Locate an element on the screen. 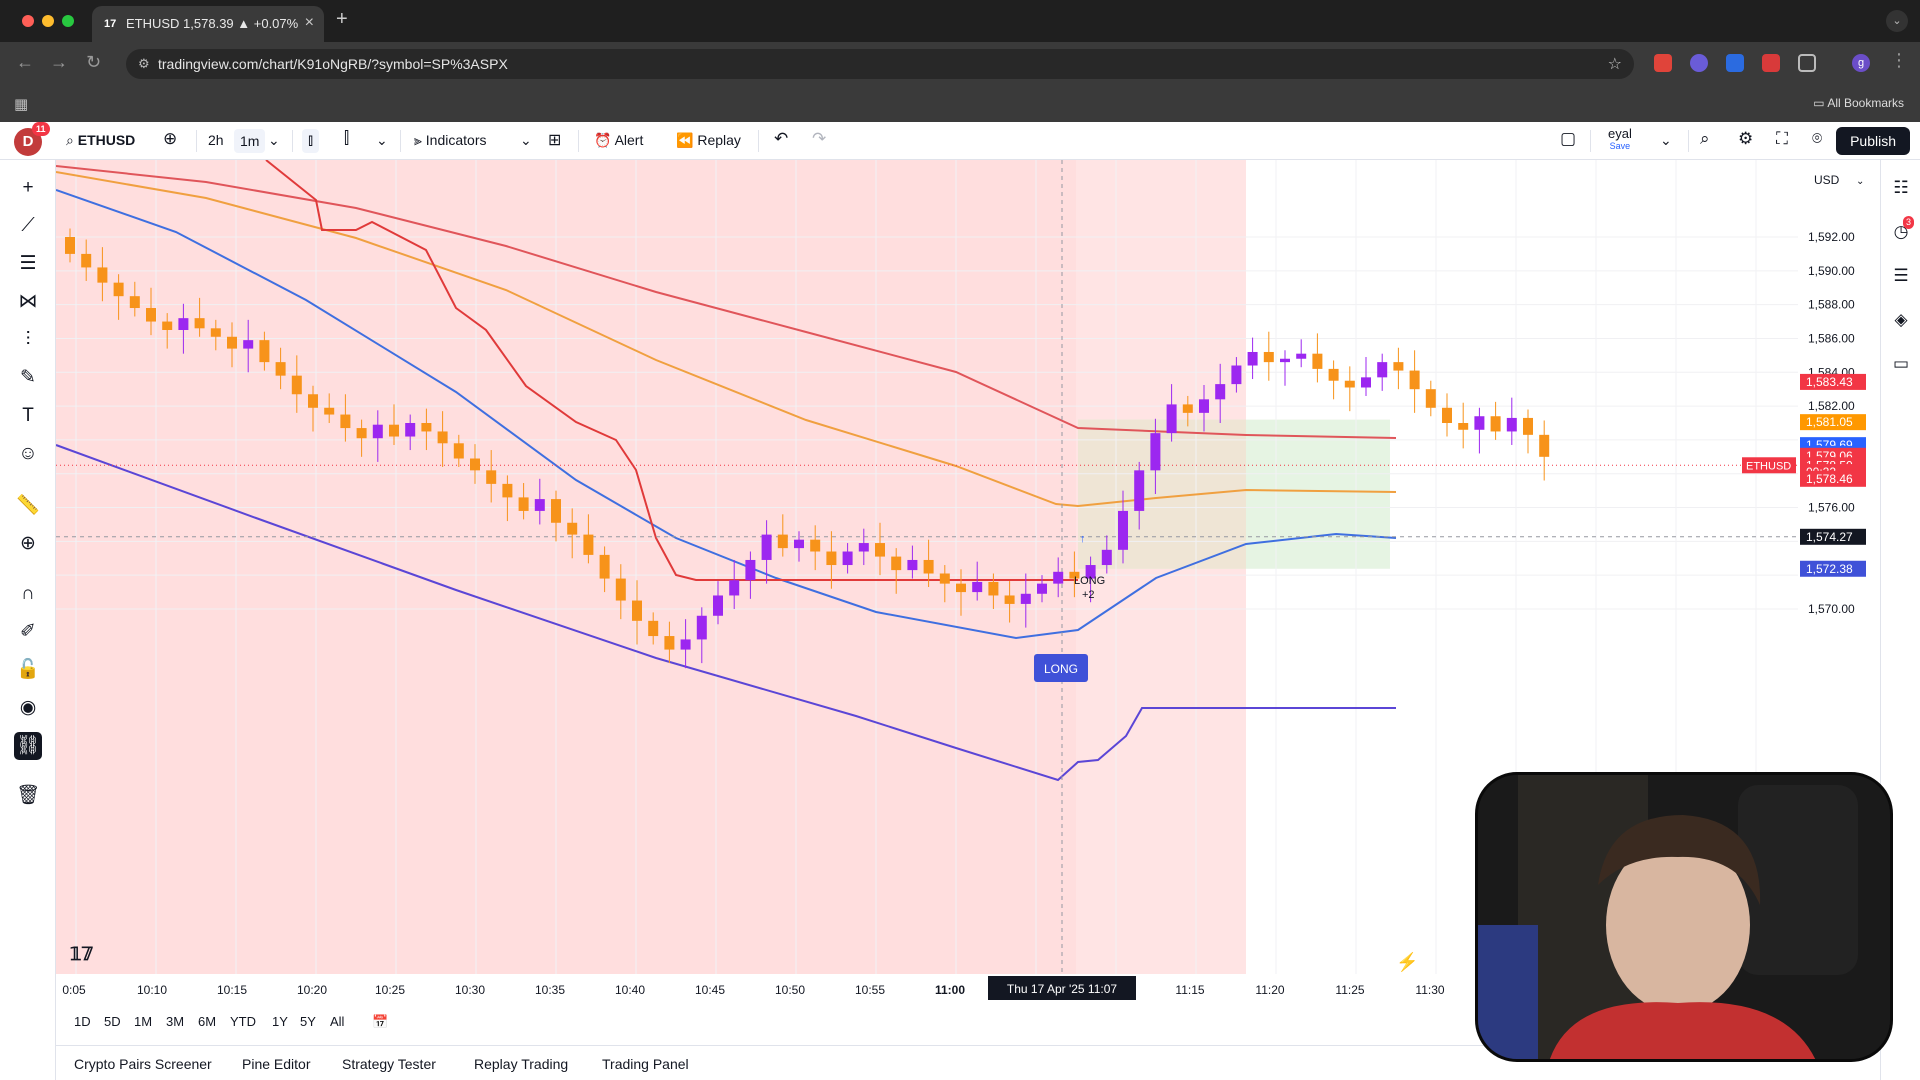 The height and width of the screenshot is (1080, 1920). range-1m: 1M is located at coordinates (143, 1021).